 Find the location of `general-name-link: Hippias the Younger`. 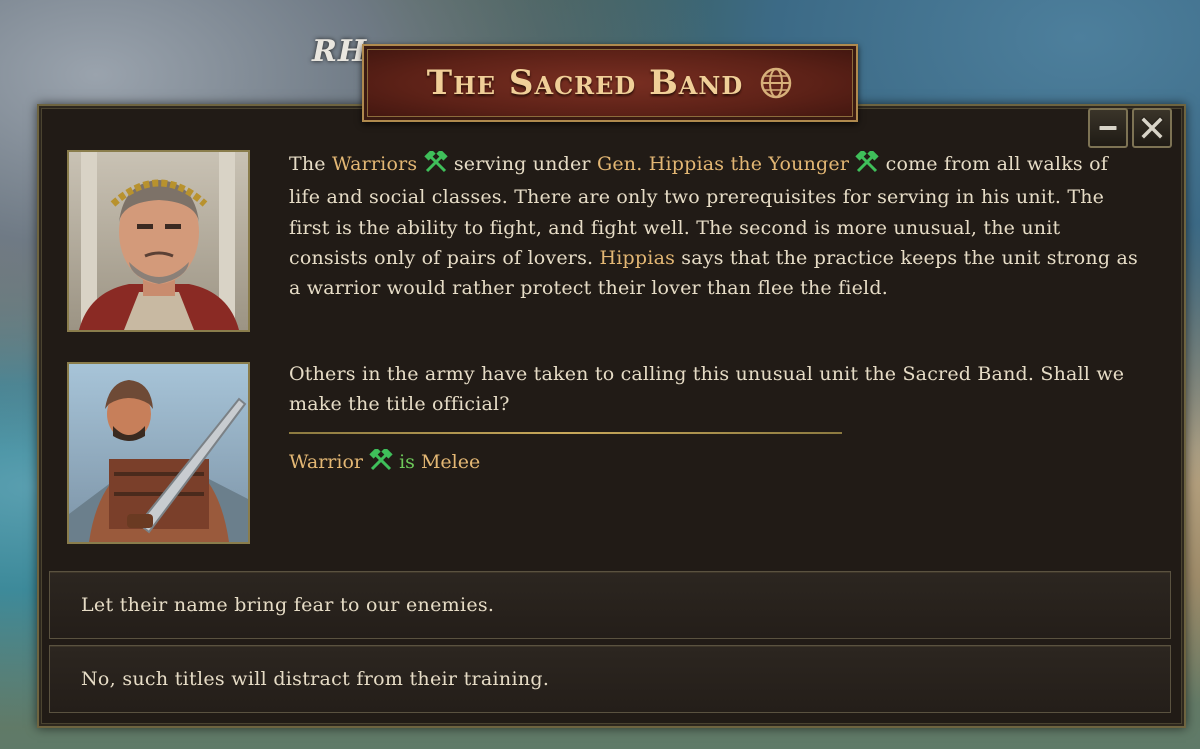

general-name-link: Hippias the Younger is located at coordinates (749, 164).